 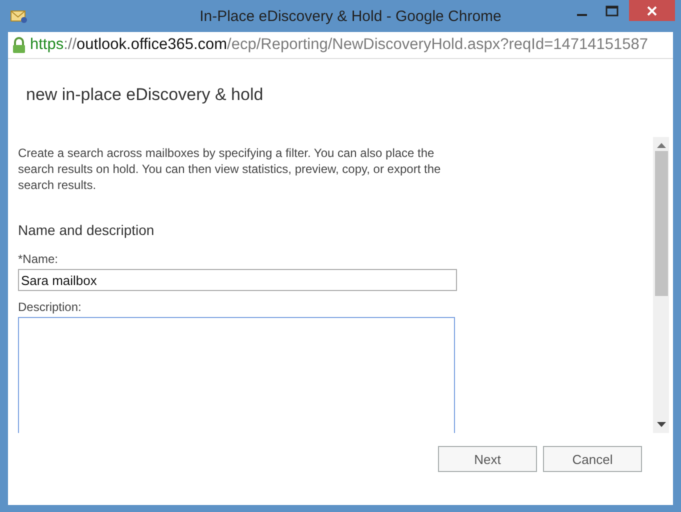 I want to click on close-button, so click(x=652, y=10).